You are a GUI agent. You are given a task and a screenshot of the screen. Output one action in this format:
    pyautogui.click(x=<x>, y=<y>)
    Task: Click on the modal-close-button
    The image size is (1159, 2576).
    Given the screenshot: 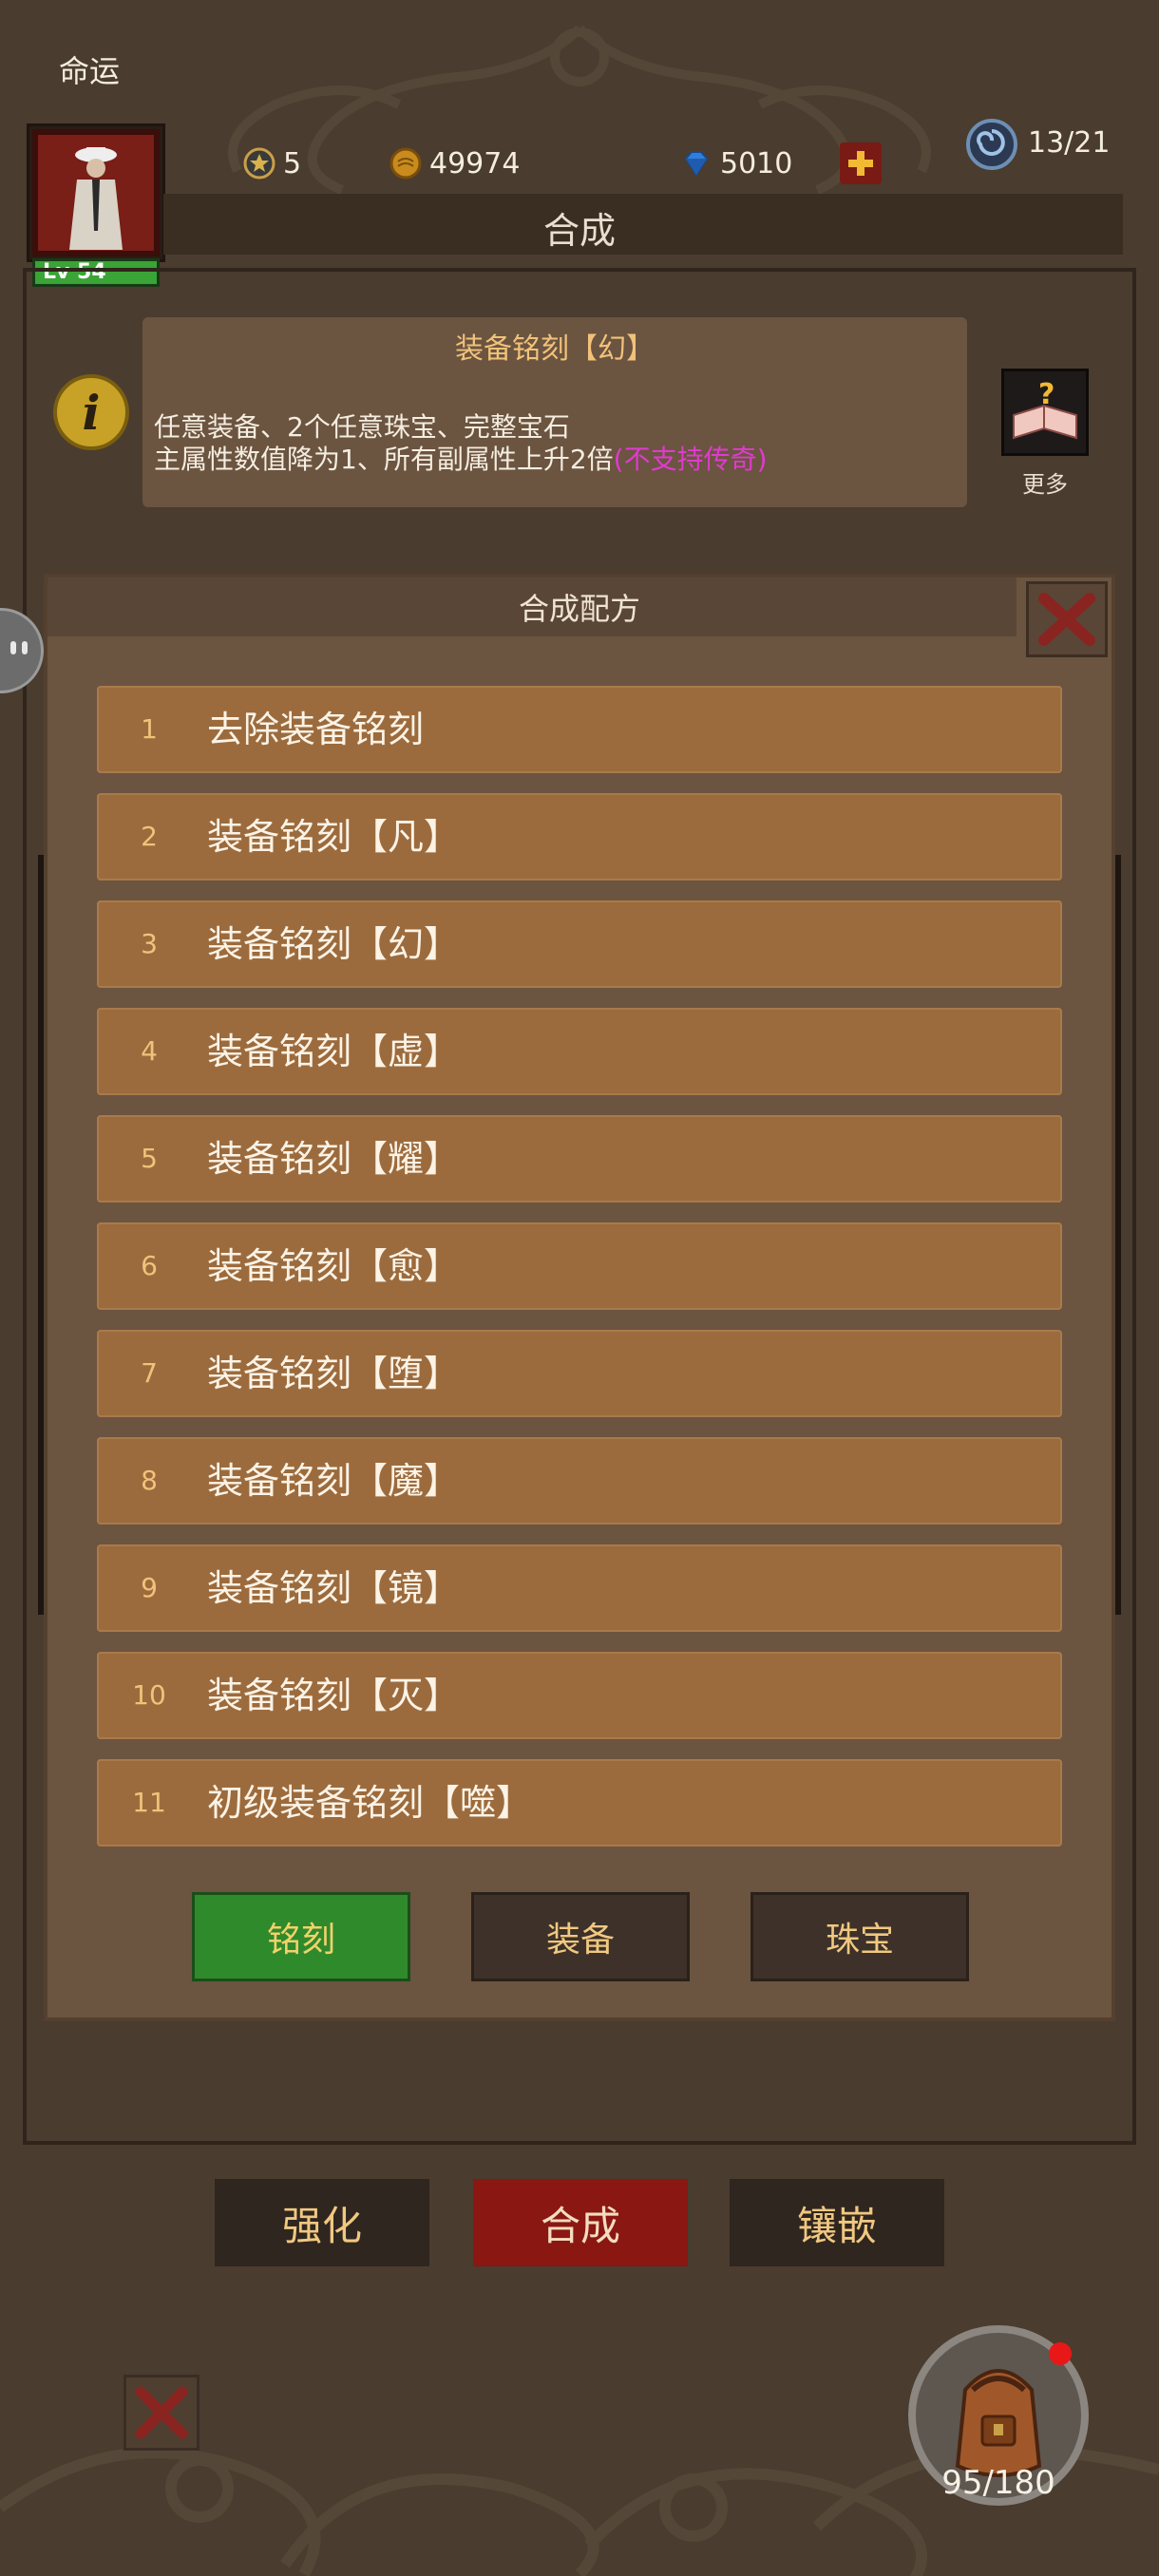 What is the action you would take?
    pyautogui.click(x=1067, y=619)
    